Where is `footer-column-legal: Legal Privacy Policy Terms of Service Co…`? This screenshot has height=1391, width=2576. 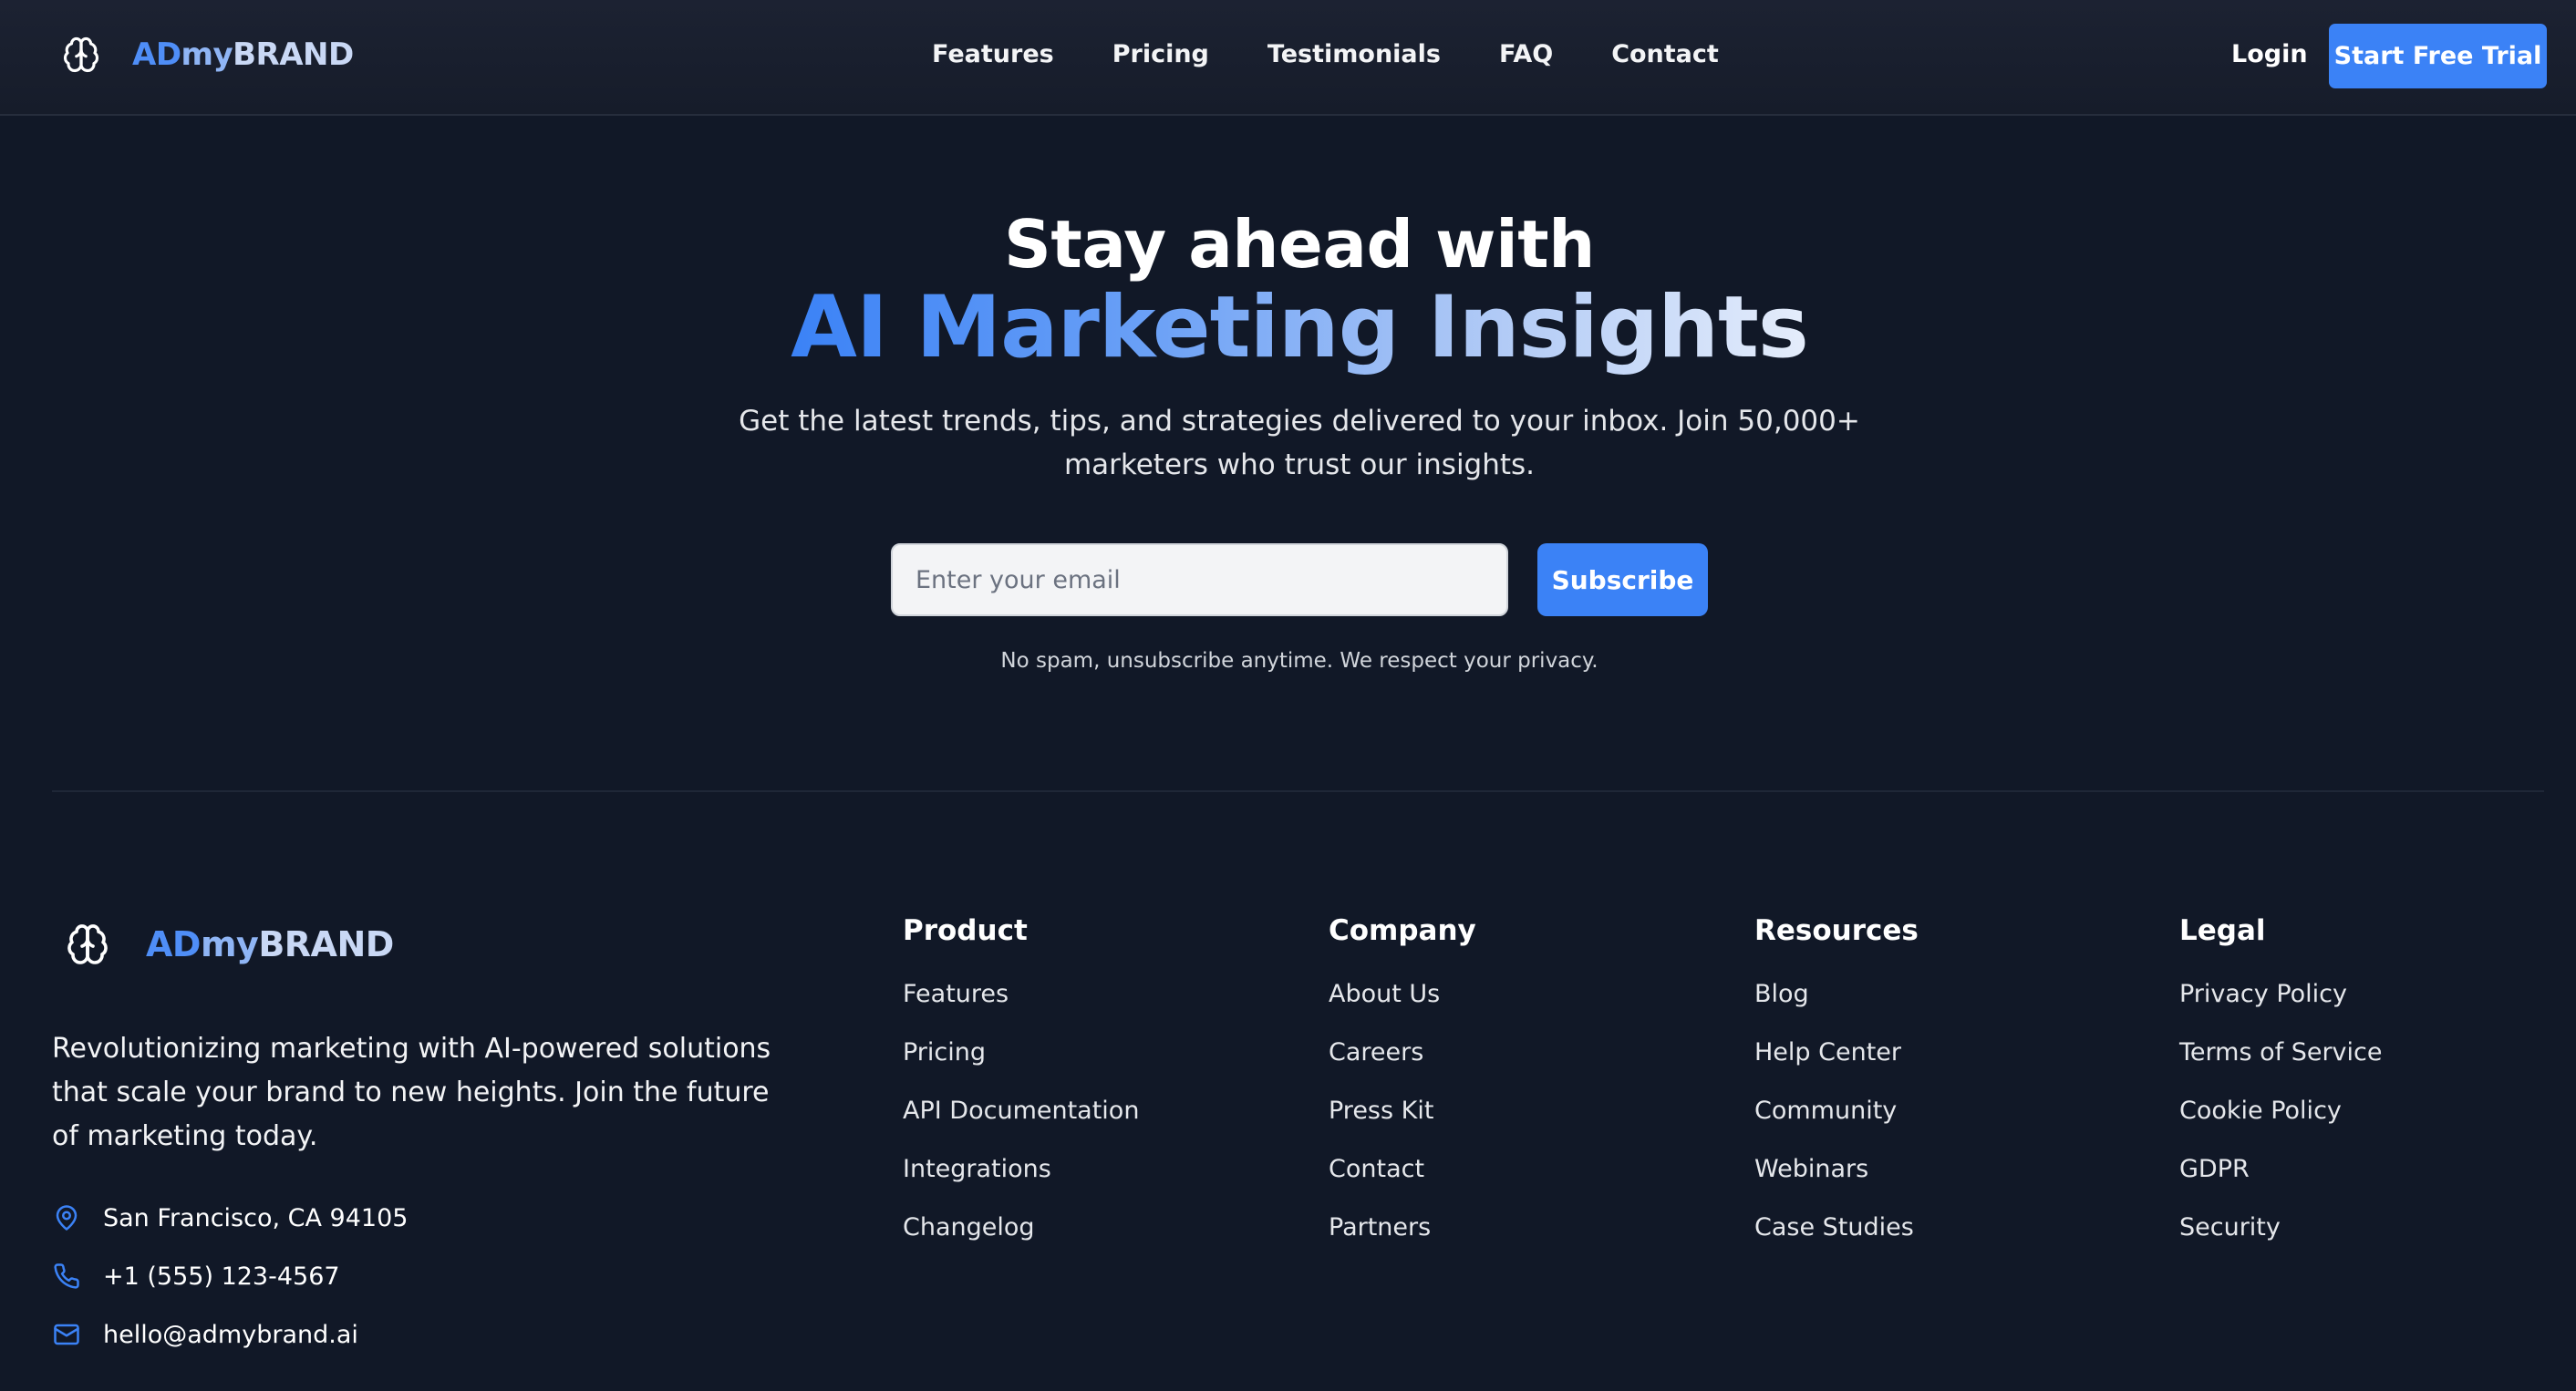 footer-column-legal: Legal Privacy Policy Terms of Service Co… is located at coordinates (2281, 1093).